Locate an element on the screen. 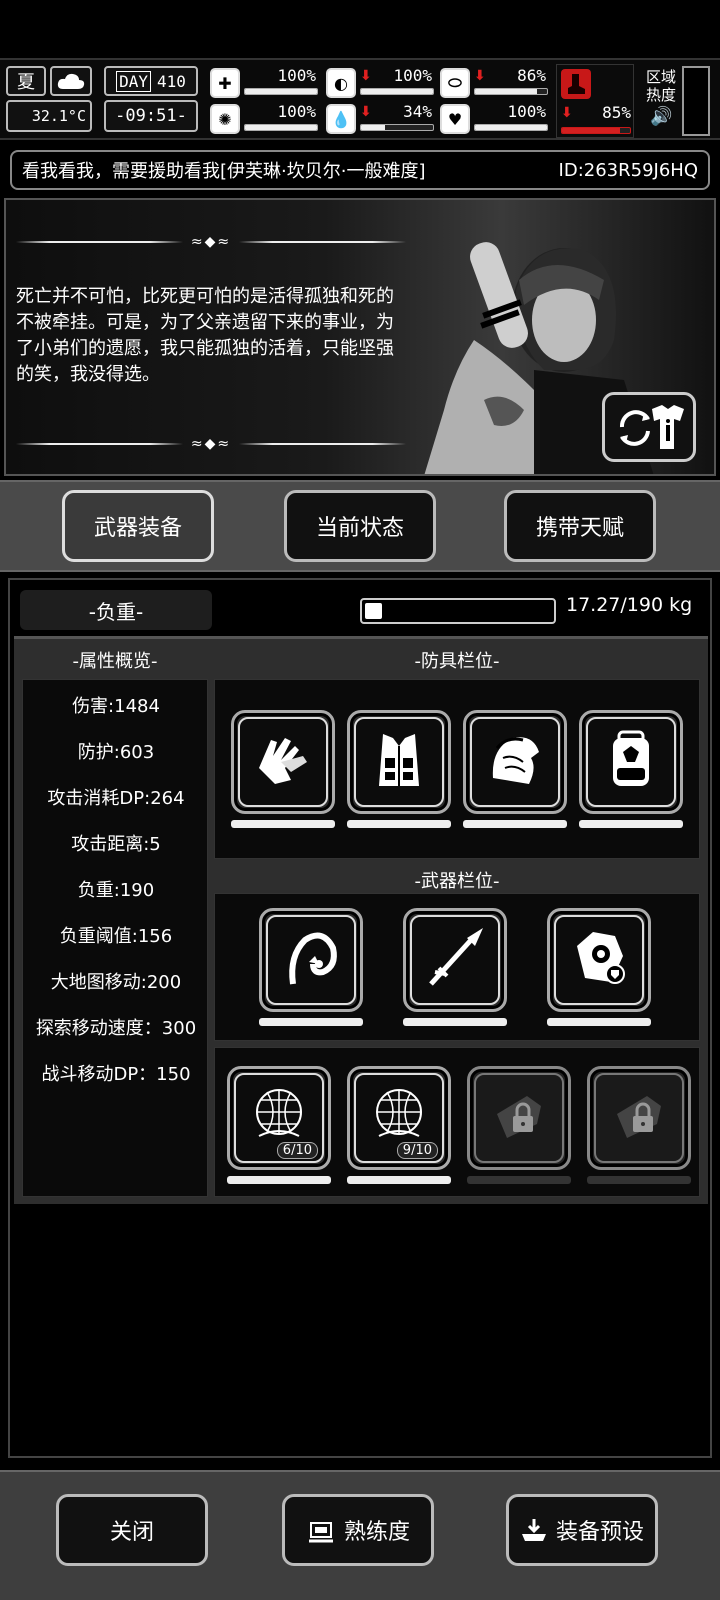 The height and width of the screenshot is (1600, 720). player-id: ID:263R59J6HQ is located at coordinates (628, 170).